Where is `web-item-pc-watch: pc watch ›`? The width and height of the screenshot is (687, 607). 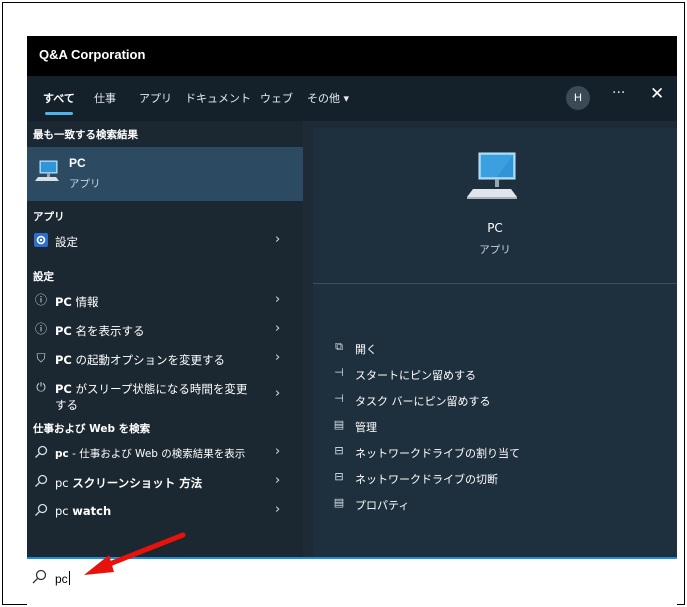 web-item-pc-watch: pc watch › is located at coordinates (165, 511).